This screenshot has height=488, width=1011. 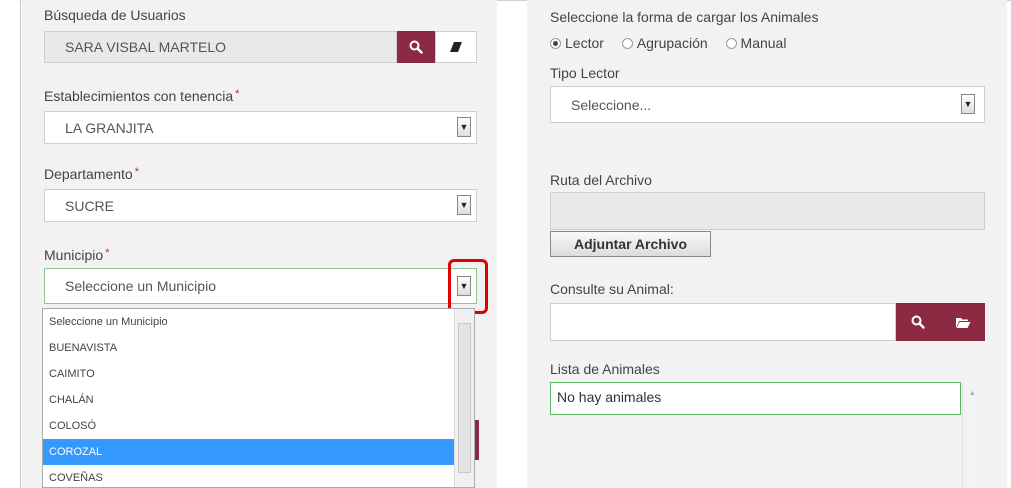 I want to click on clear-search-button, so click(x=456, y=47).